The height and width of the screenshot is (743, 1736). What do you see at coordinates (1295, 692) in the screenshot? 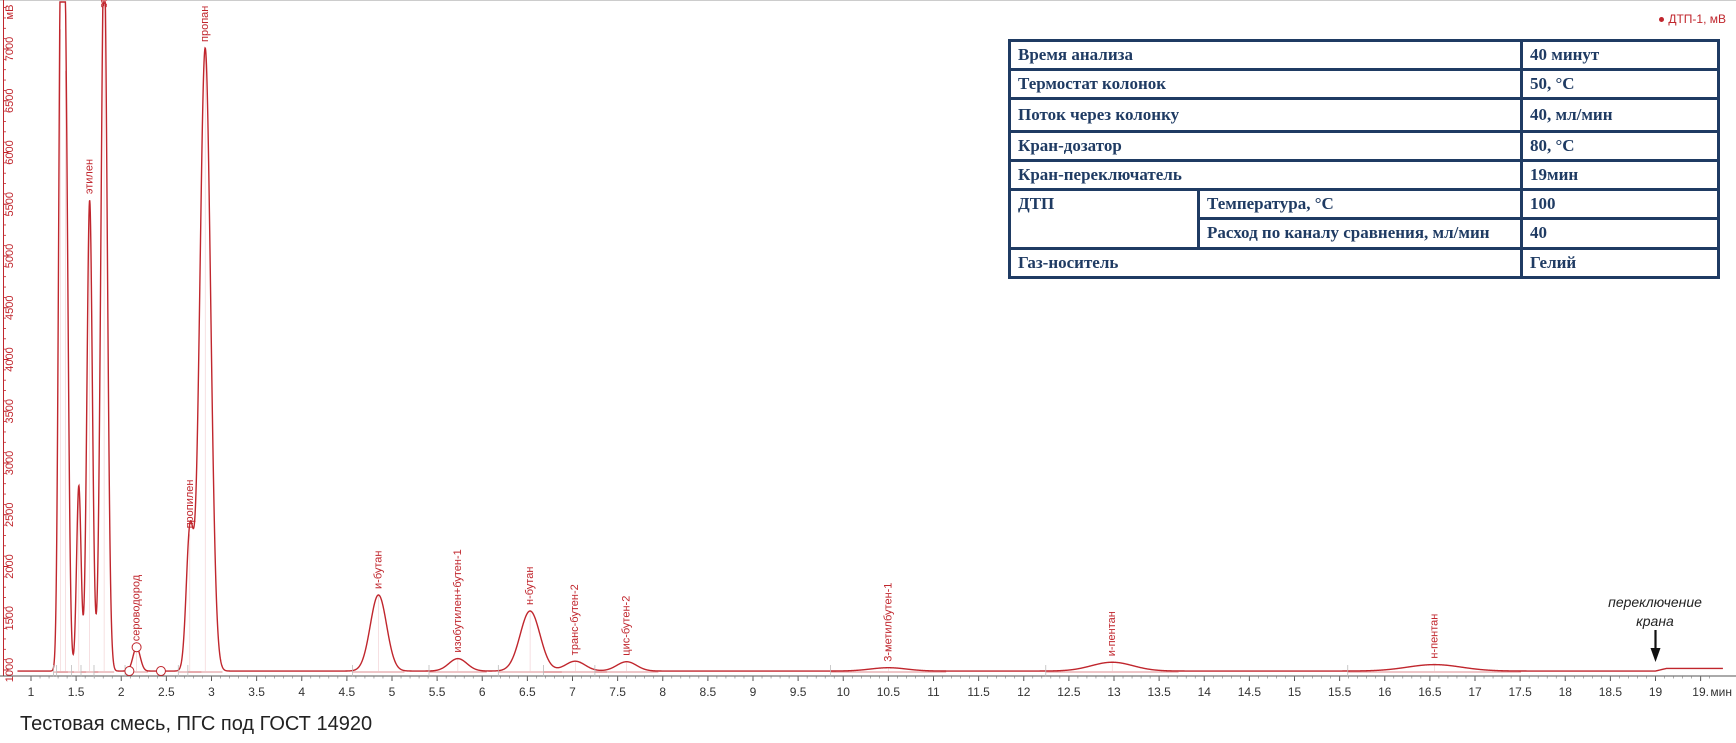
I see `x-tick-label: 15` at bounding box center [1295, 692].